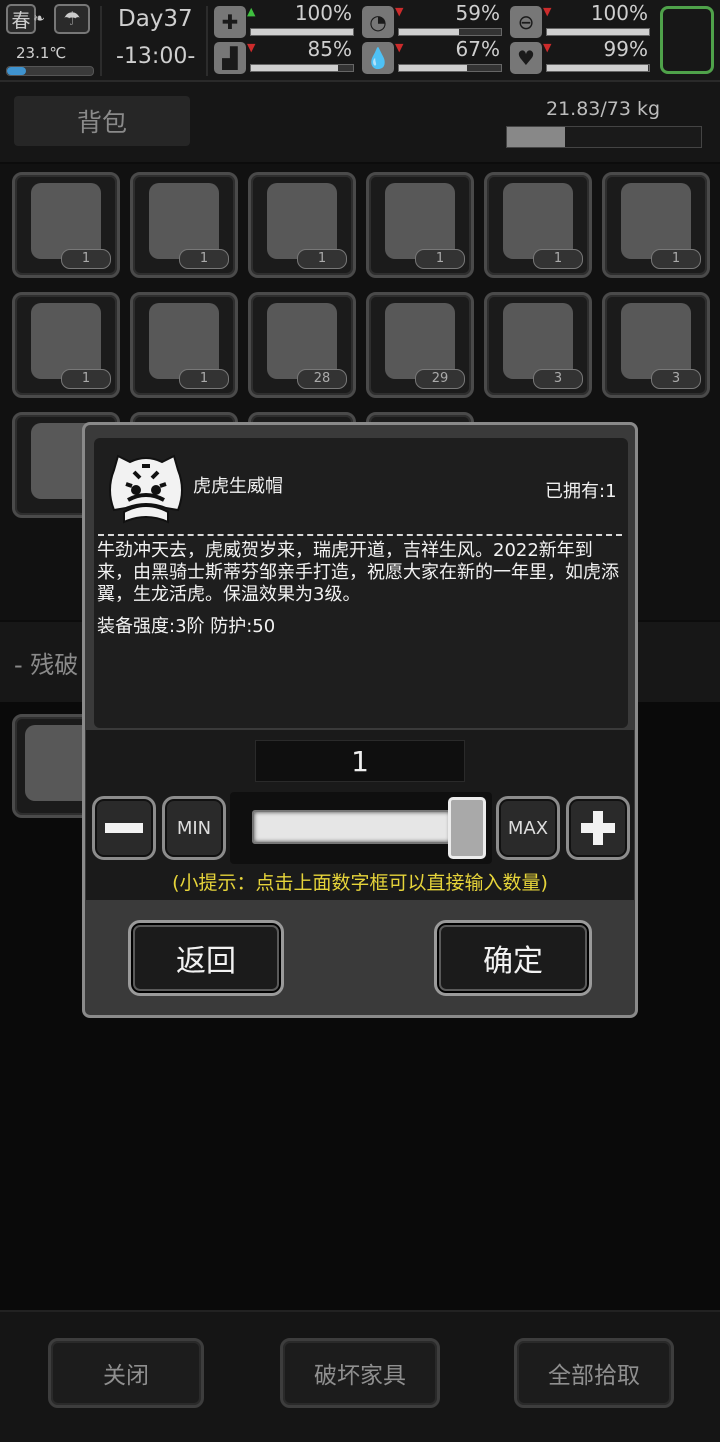 This screenshot has height=1442, width=720. What do you see at coordinates (284, 56) in the screenshot?
I see `stat-stamina: ▟ ▼ 85%` at bounding box center [284, 56].